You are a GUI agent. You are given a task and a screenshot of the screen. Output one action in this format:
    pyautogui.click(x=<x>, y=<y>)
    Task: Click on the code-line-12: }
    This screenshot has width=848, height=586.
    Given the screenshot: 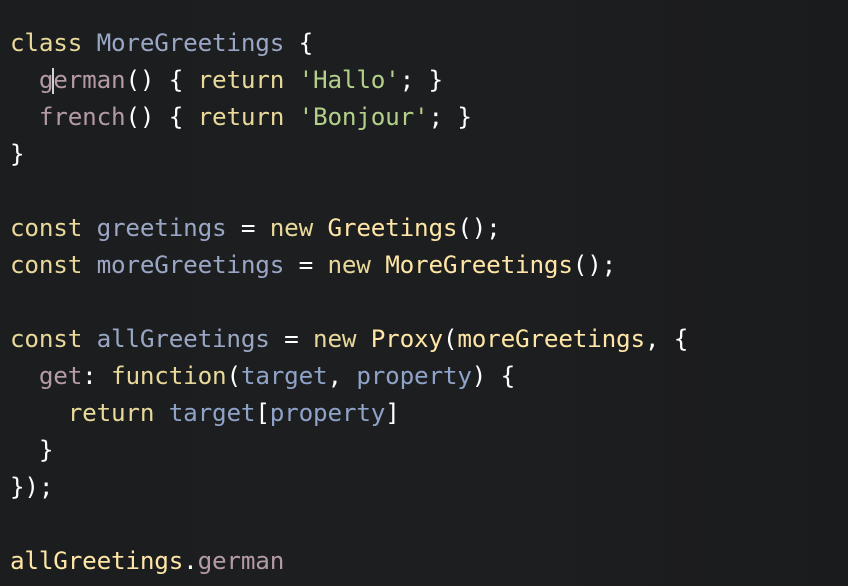 What is the action you would take?
    pyautogui.click(x=46, y=449)
    